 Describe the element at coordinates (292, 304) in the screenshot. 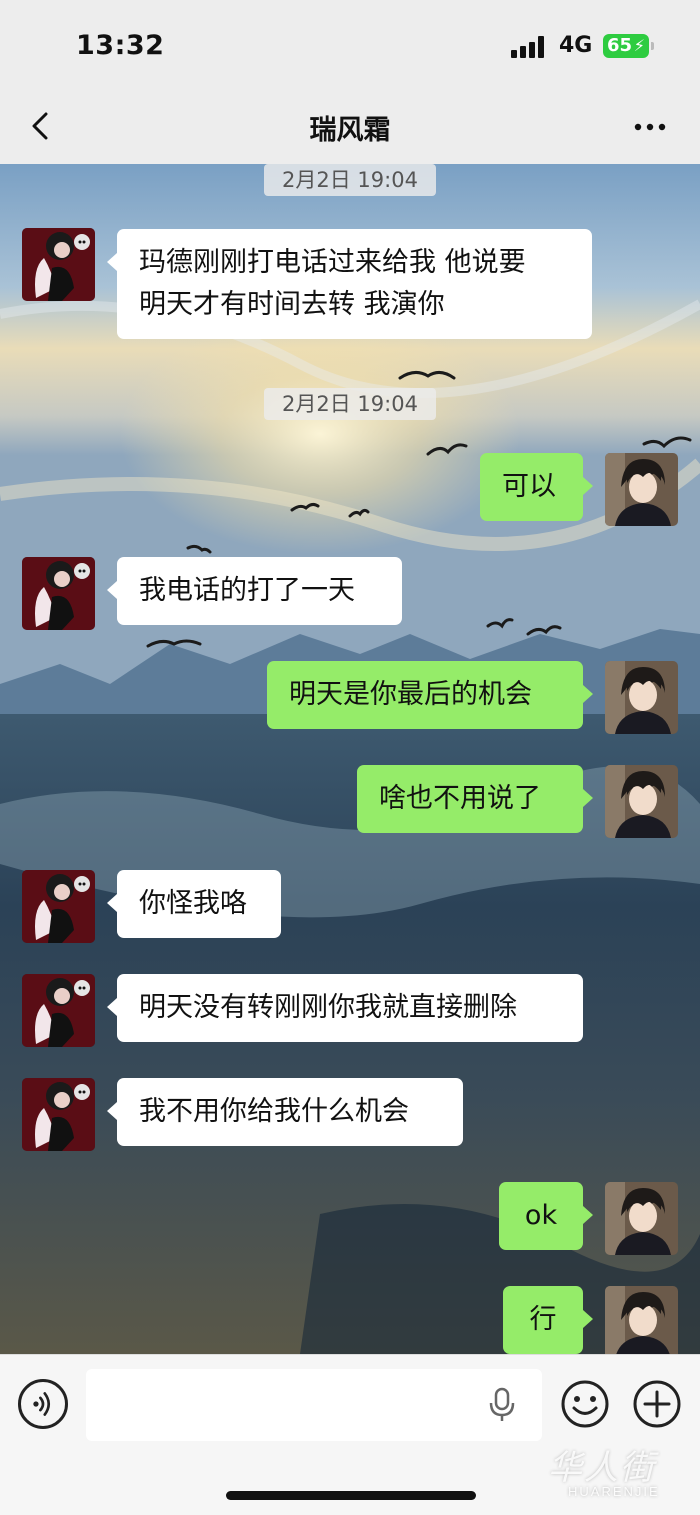

I see `message-line: 明天才有时间去转 我演你` at that location.